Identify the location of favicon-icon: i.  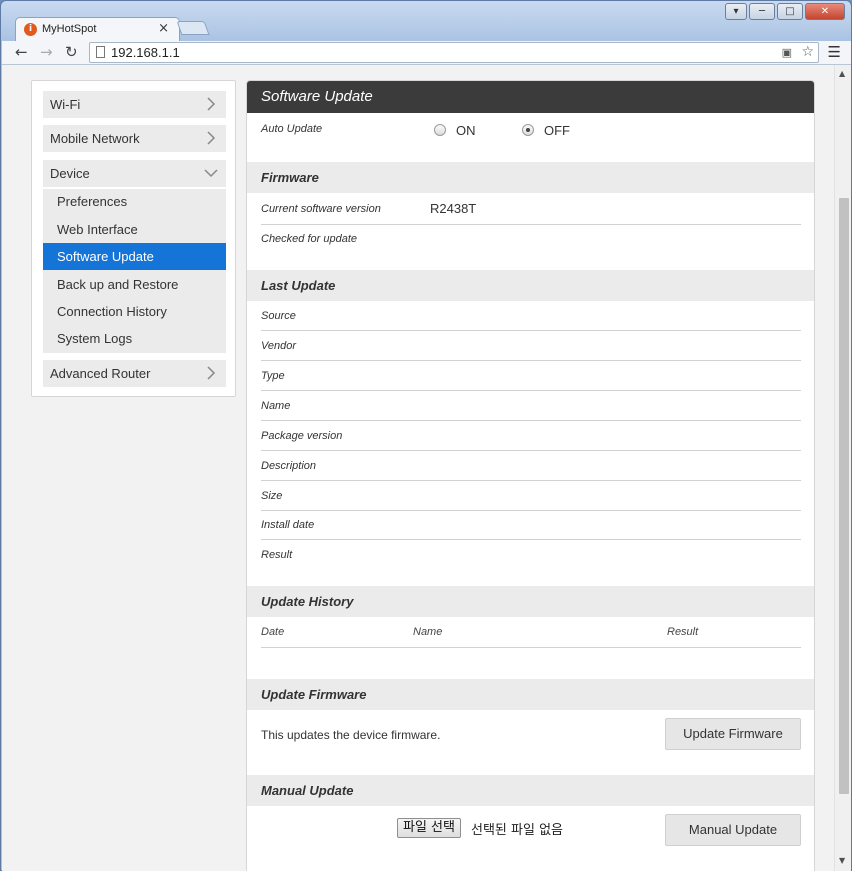
(30, 29).